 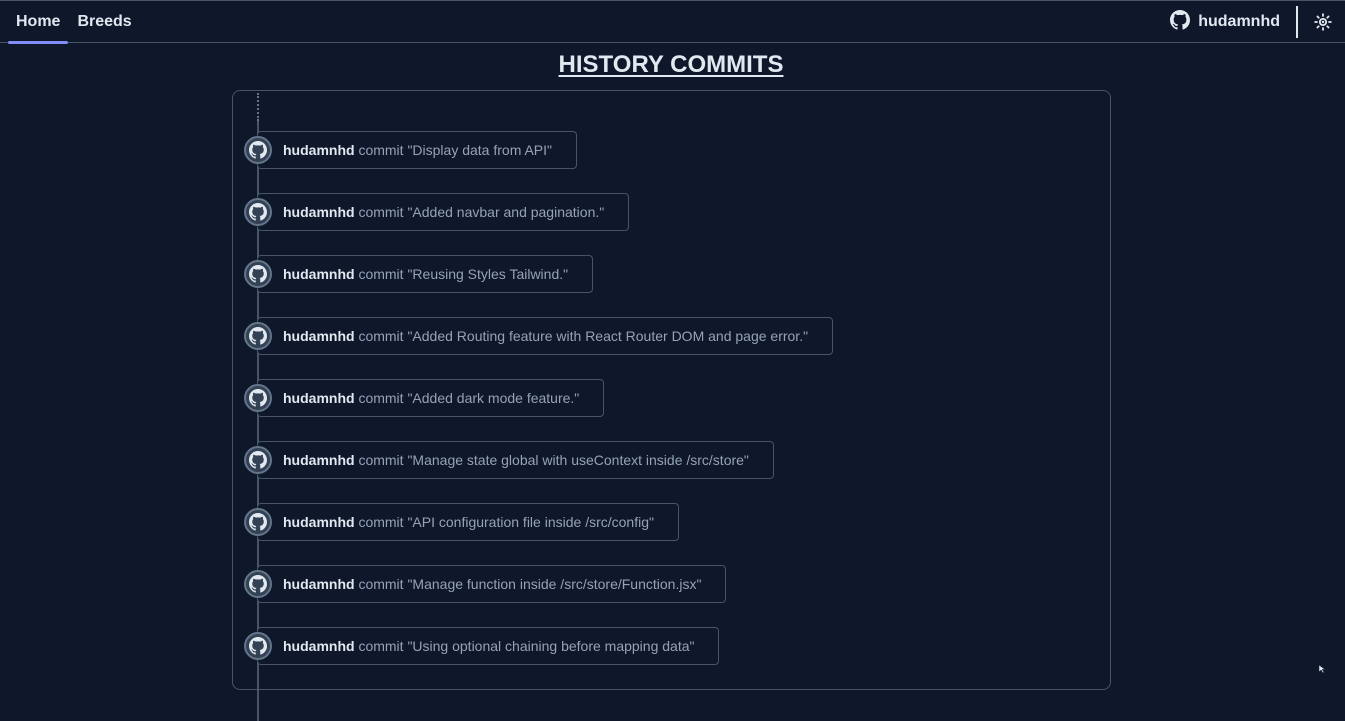 What do you see at coordinates (672, 22) in the screenshot?
I see `navbar: Home Breeds hudamnhd` at bounding box center [672, 22].